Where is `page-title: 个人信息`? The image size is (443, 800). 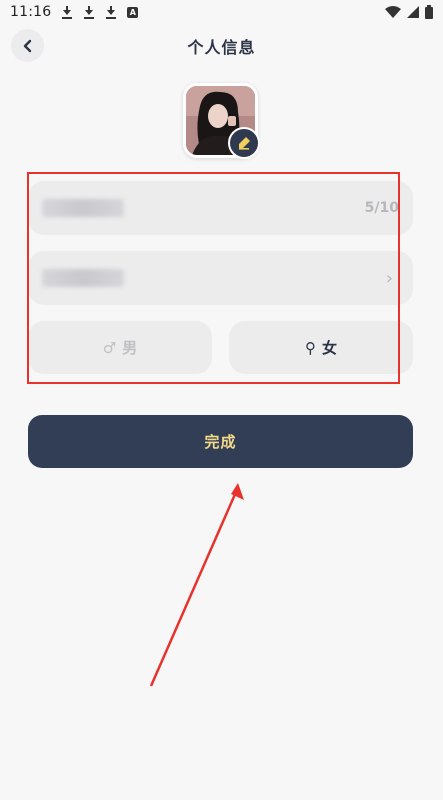 page-title: 个人信息 is located at coordinates (221, 47).